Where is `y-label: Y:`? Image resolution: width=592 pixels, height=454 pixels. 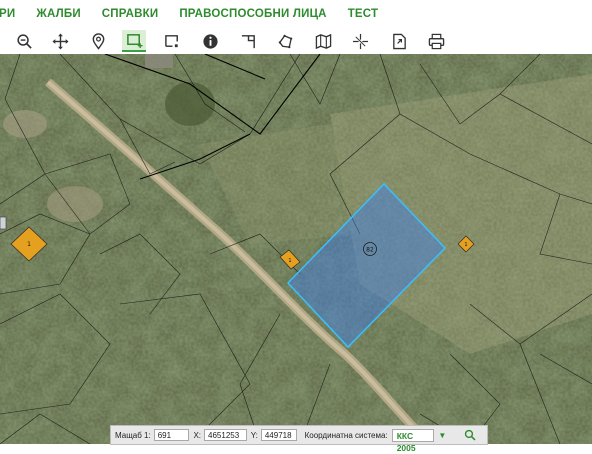 y-label: Y: is located at coordinates (254, 435).